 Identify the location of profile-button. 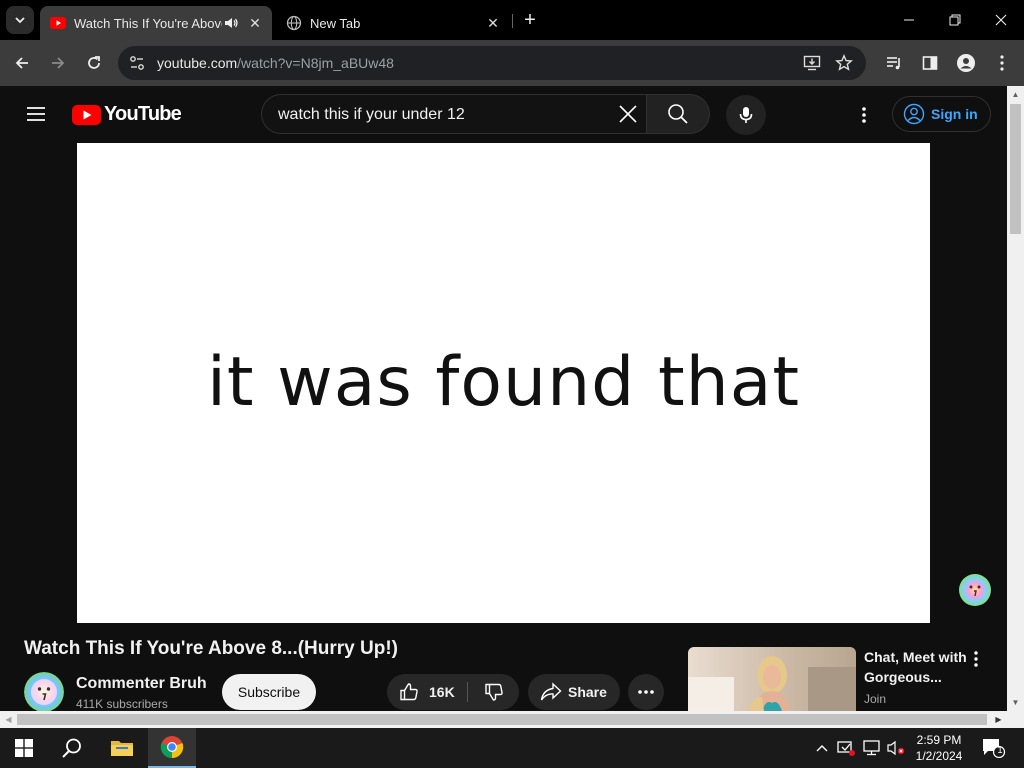
(966, 63).